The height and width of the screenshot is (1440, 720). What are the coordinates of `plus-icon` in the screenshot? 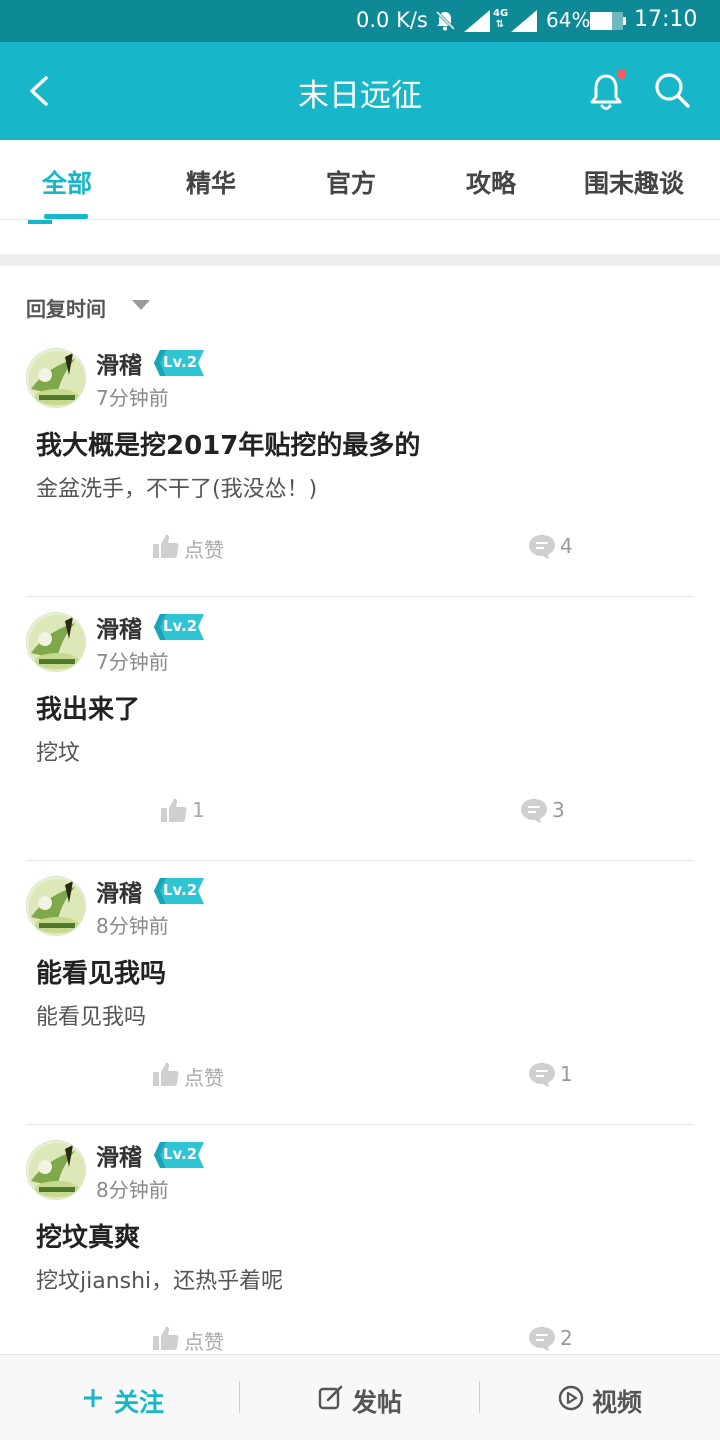 It's located at (93, 1398).